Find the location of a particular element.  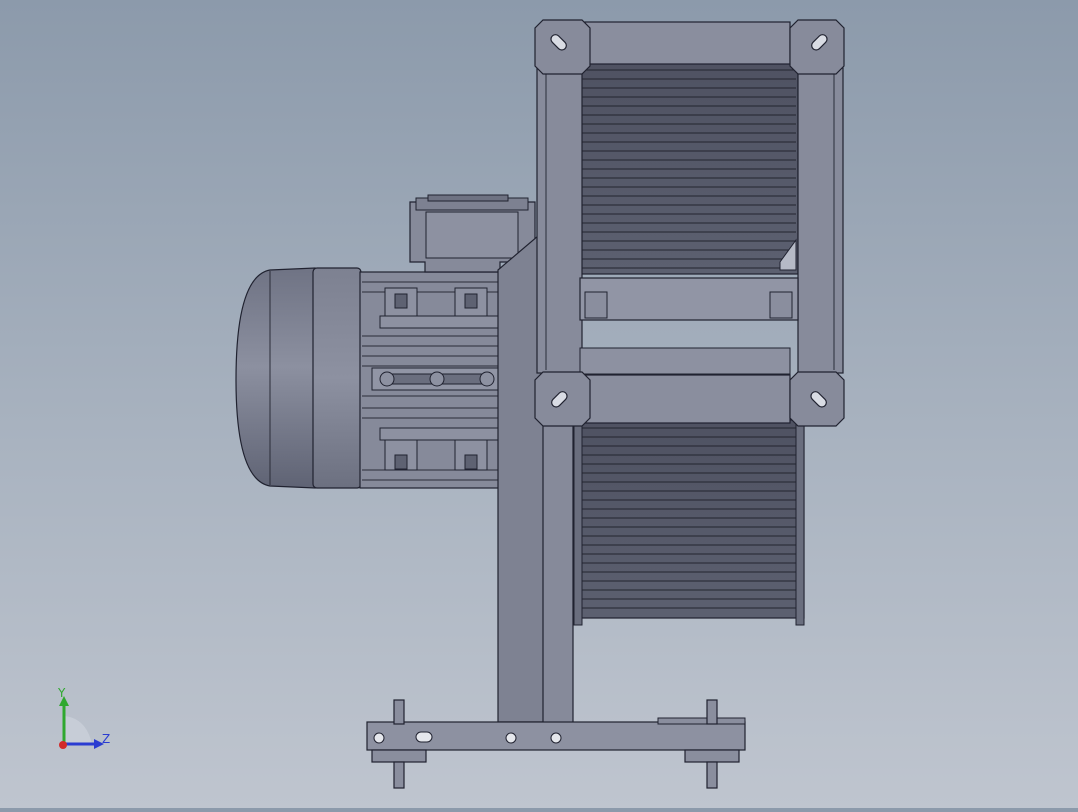

motor is located at coordinates (385, 341).